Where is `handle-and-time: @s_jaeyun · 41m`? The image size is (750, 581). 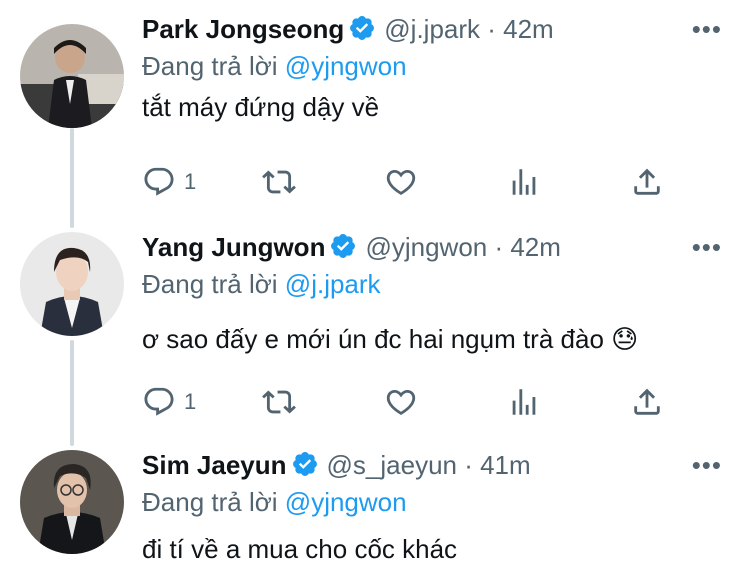
handle-and-time: @s_jaeyun · 41m is located at coordinates (429, 465).